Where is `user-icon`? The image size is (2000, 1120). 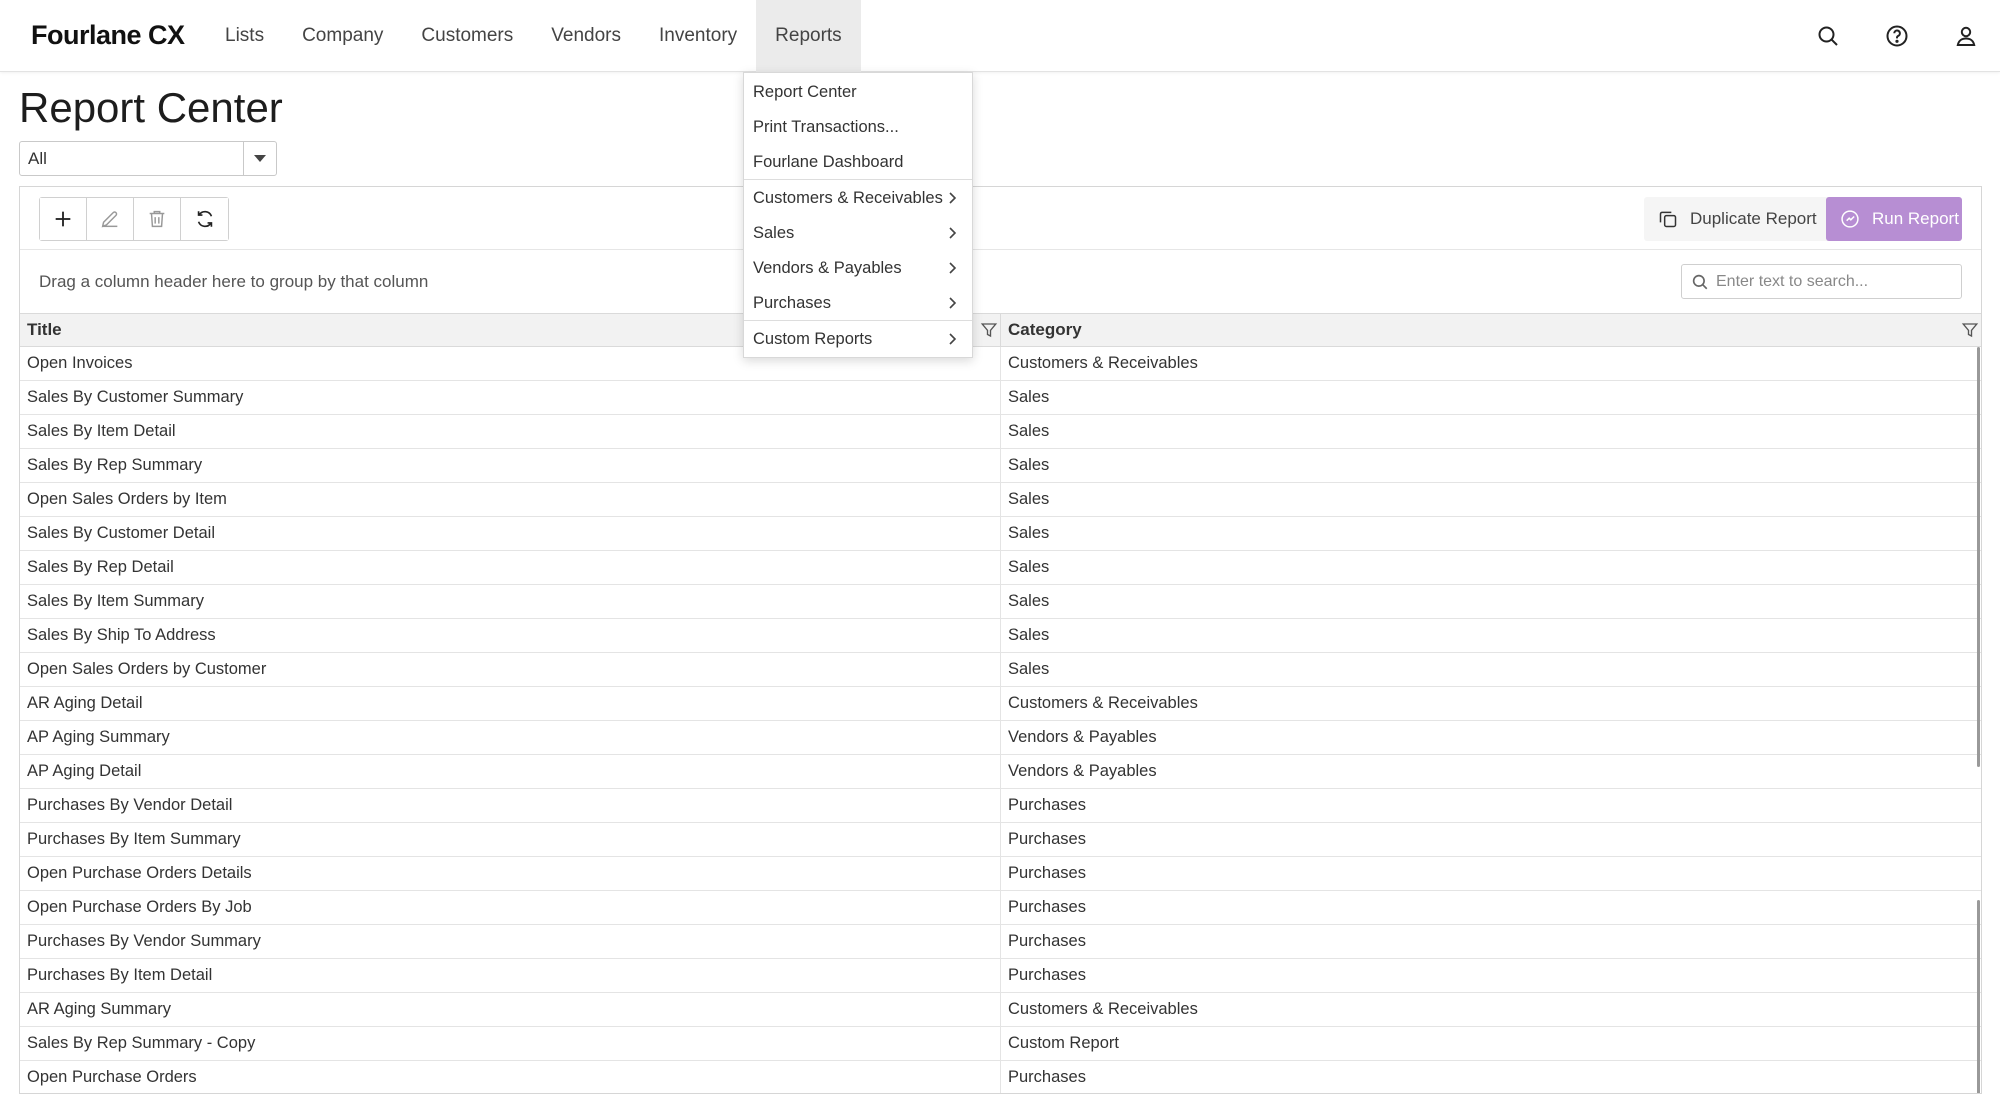
user-icon is located at coordinates (1965, 36).